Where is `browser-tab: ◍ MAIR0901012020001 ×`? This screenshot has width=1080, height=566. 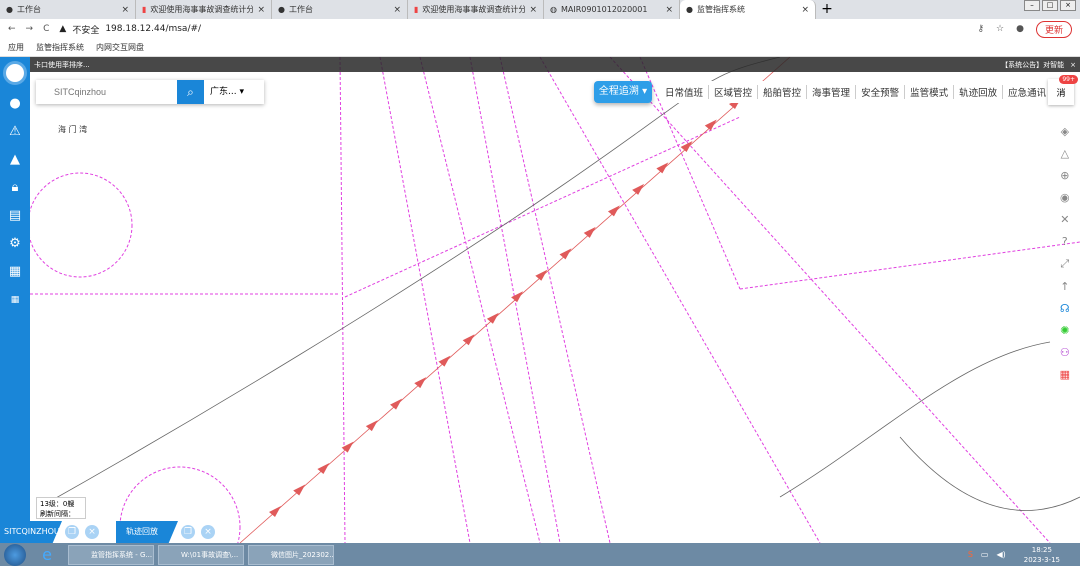 browser-tab: ◍ MAIR0901012020001 × is located at coordinates (612, 9).